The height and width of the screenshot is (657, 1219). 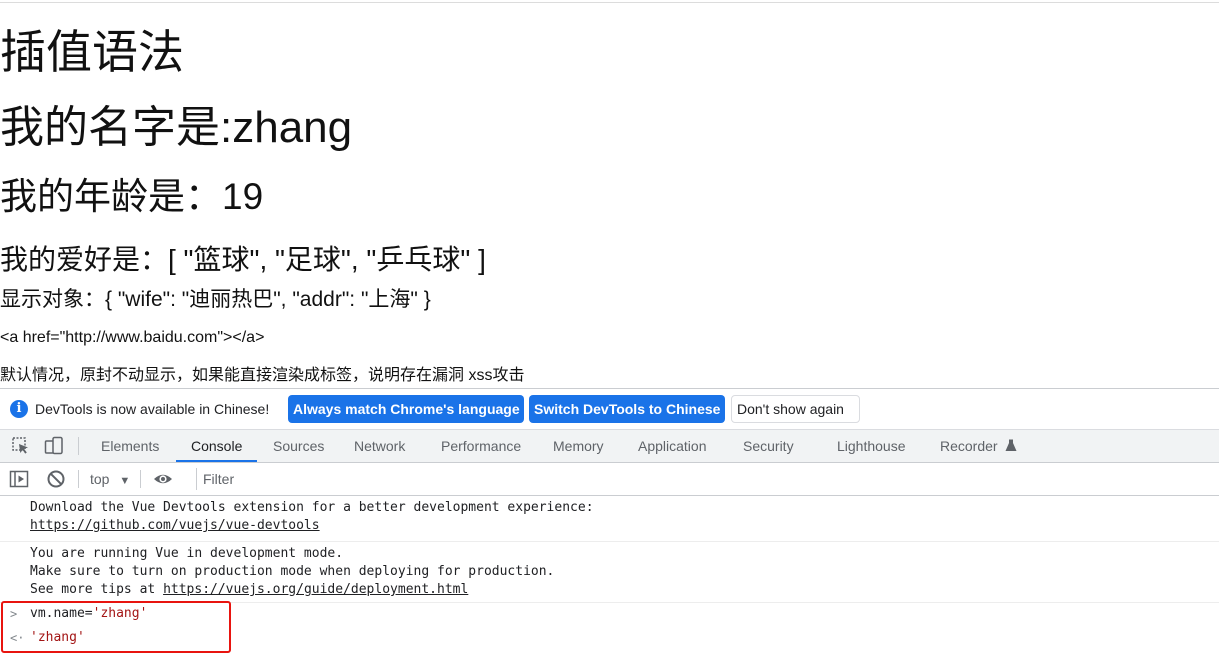 What do you see at coordinates (481, 446) in the screenshot?
I see `tab-performance: Performance` at bounding box center [481, 446].